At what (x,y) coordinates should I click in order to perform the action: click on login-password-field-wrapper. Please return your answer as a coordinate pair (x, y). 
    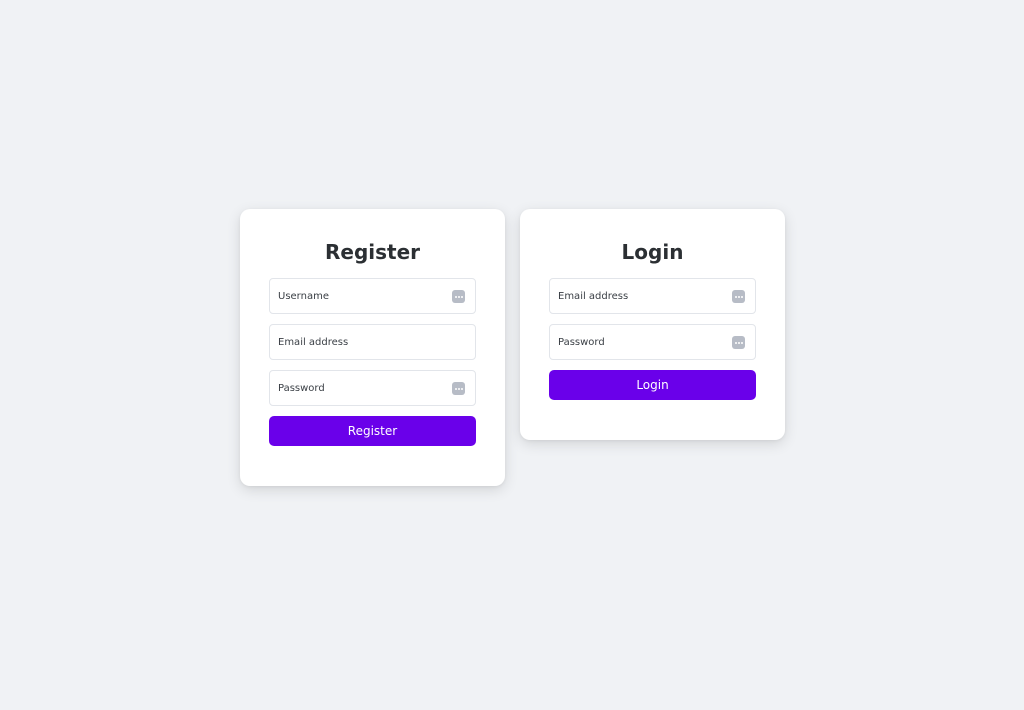
    Looking at the image, I should click on (652, 342).